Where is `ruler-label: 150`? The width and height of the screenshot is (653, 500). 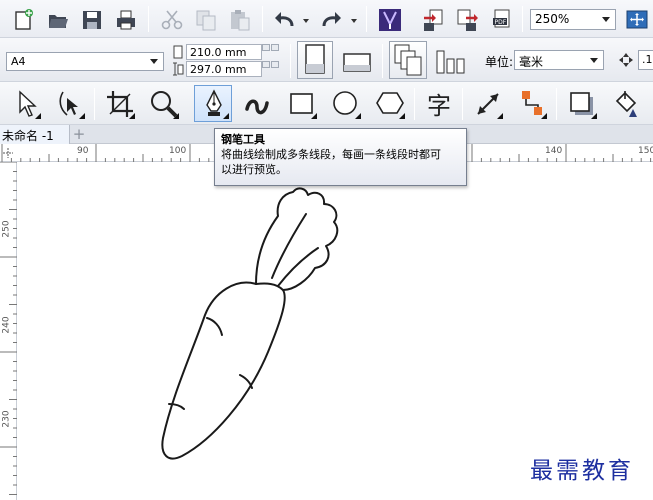
ruler-label: 150 is located at coordinates (645, 151).